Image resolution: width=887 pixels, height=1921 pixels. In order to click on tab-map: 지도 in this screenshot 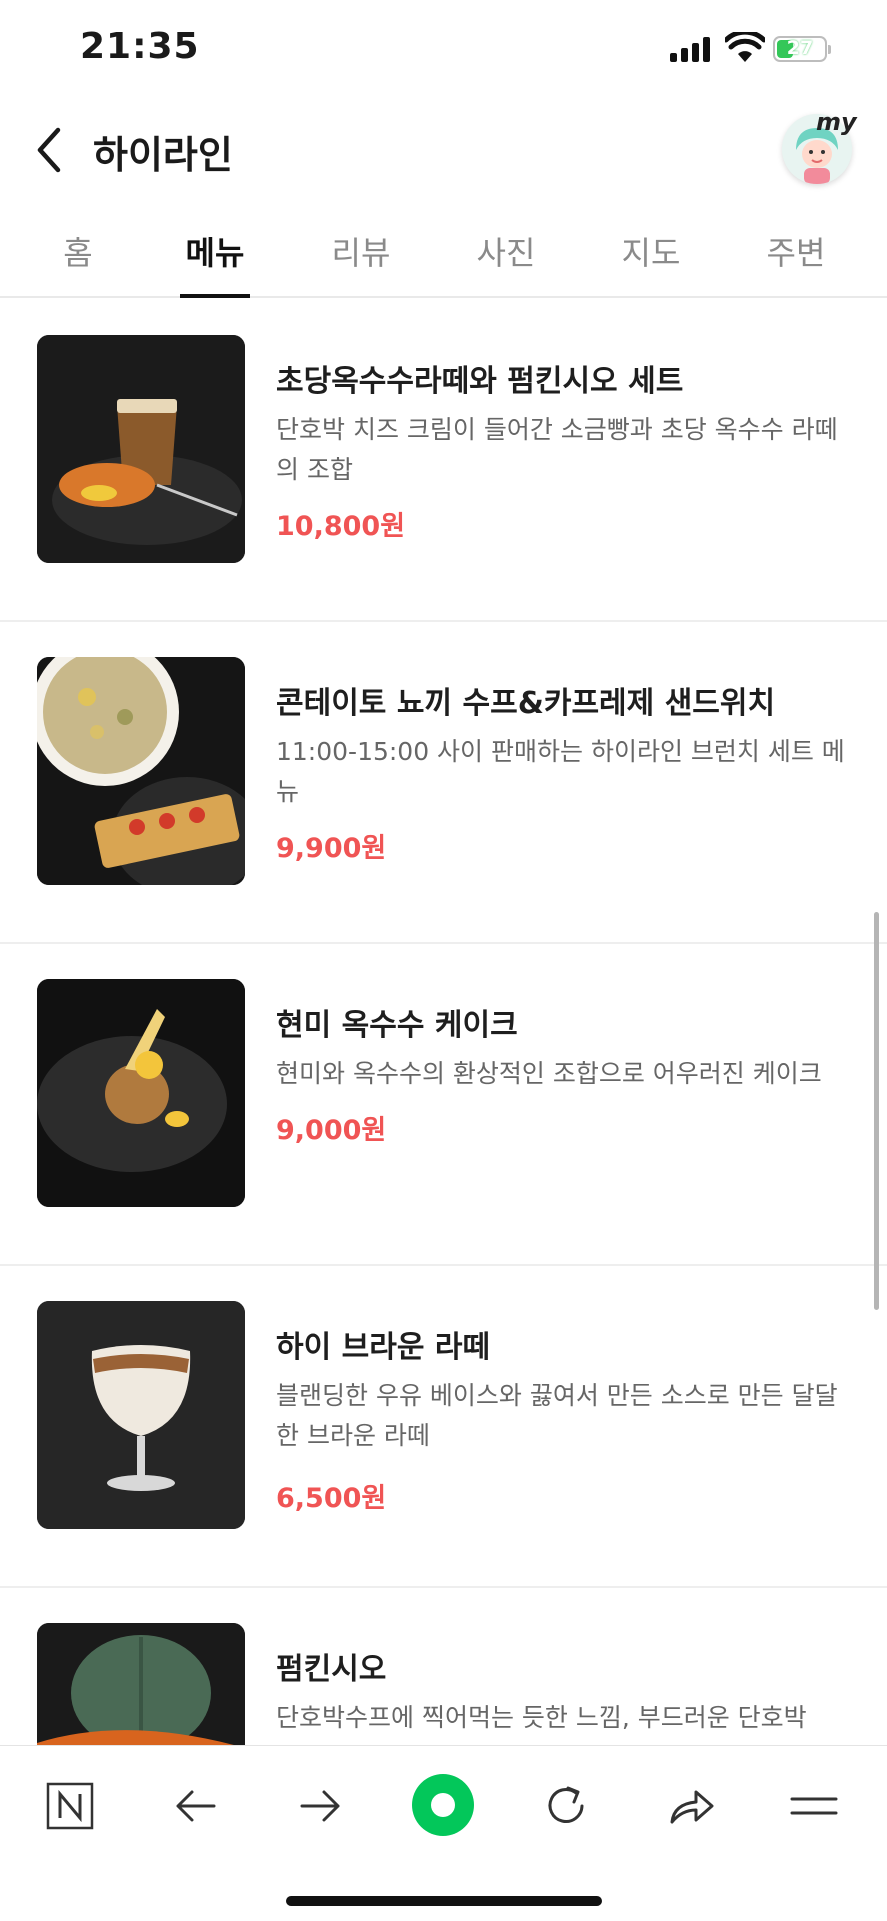, I will do `click(651, 251)`.